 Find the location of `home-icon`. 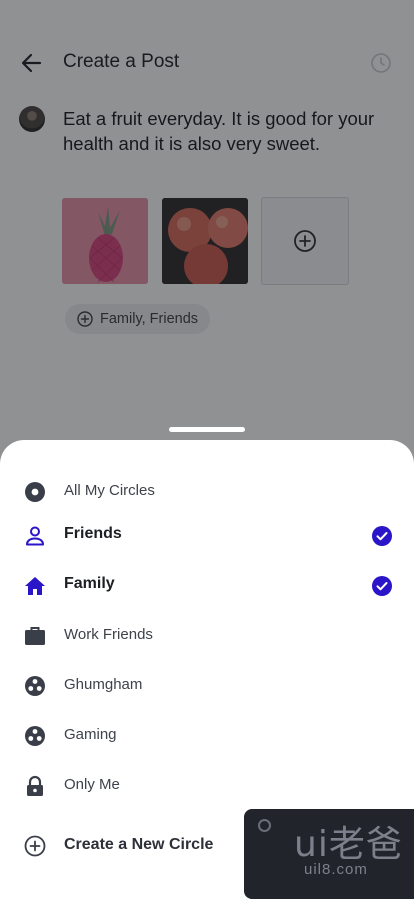

home-icon is located at coordinates (35, 586).